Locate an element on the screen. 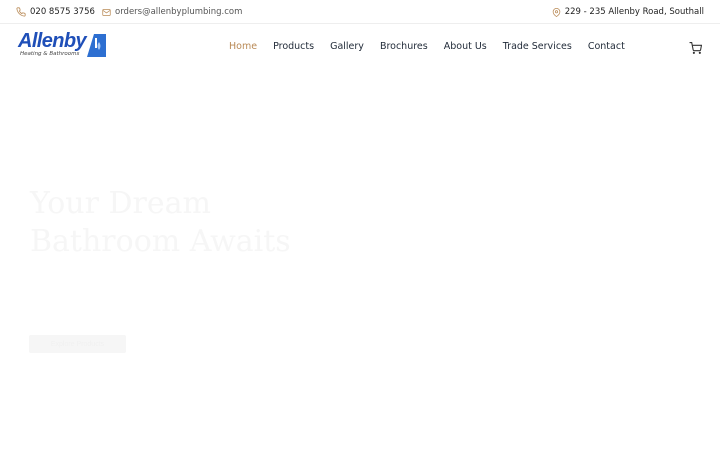  nav-home: Home is located at coordinates (243, 46).